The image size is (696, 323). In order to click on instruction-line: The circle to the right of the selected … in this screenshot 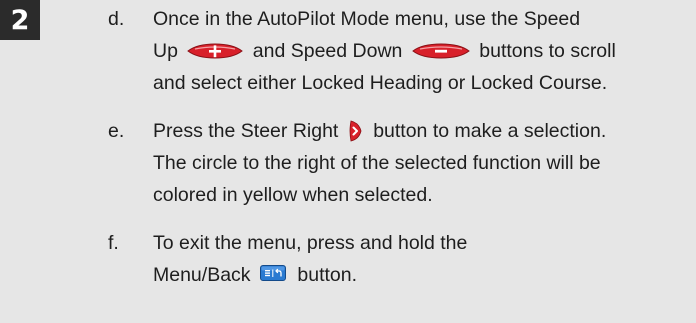, I will do `click(424, 163)`.